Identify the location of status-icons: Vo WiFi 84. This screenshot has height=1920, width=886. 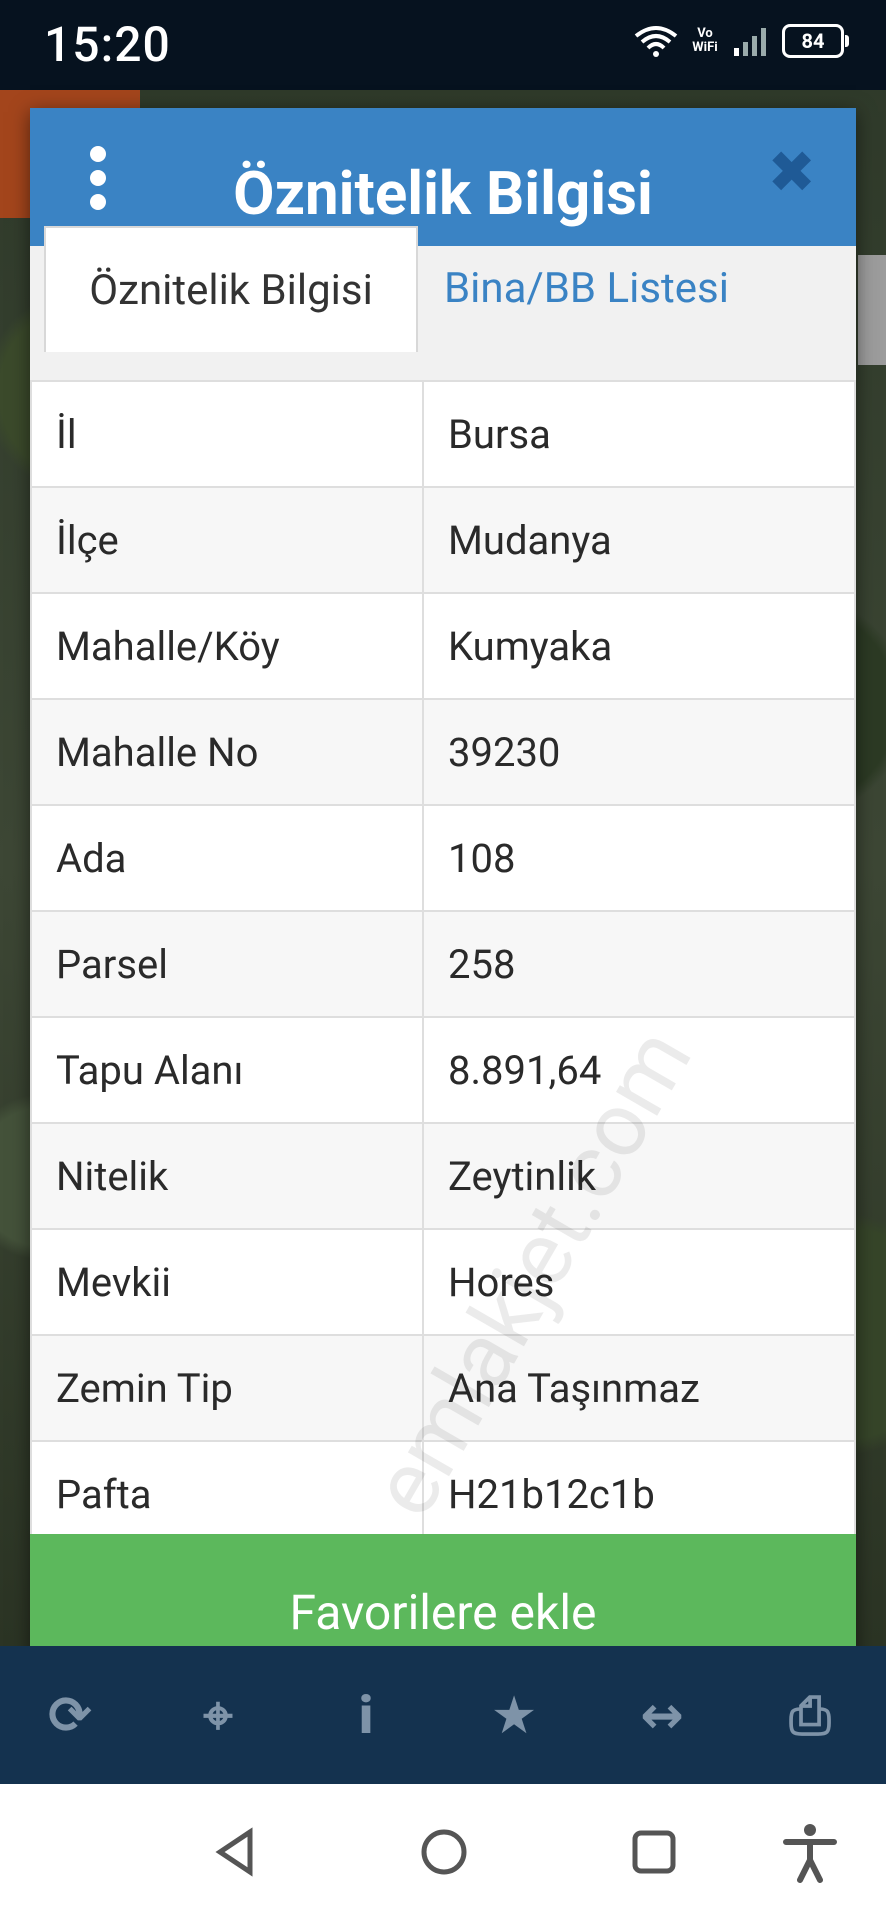
(741, 41).